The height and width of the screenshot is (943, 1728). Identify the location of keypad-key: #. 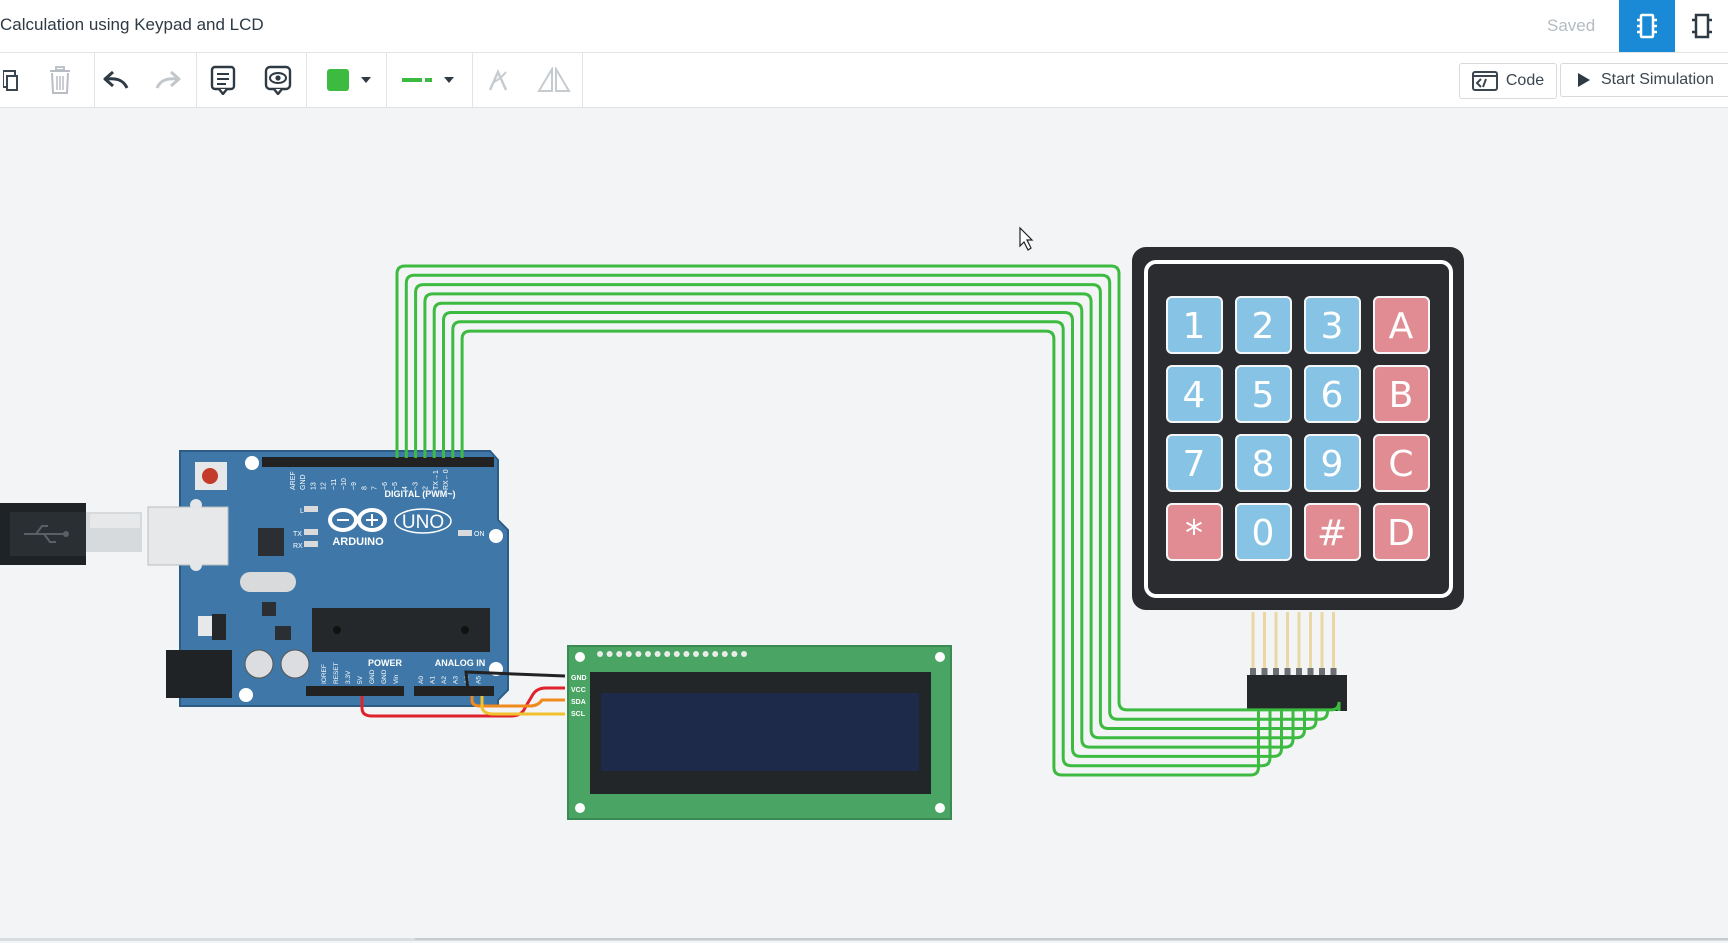
(1332, 532).